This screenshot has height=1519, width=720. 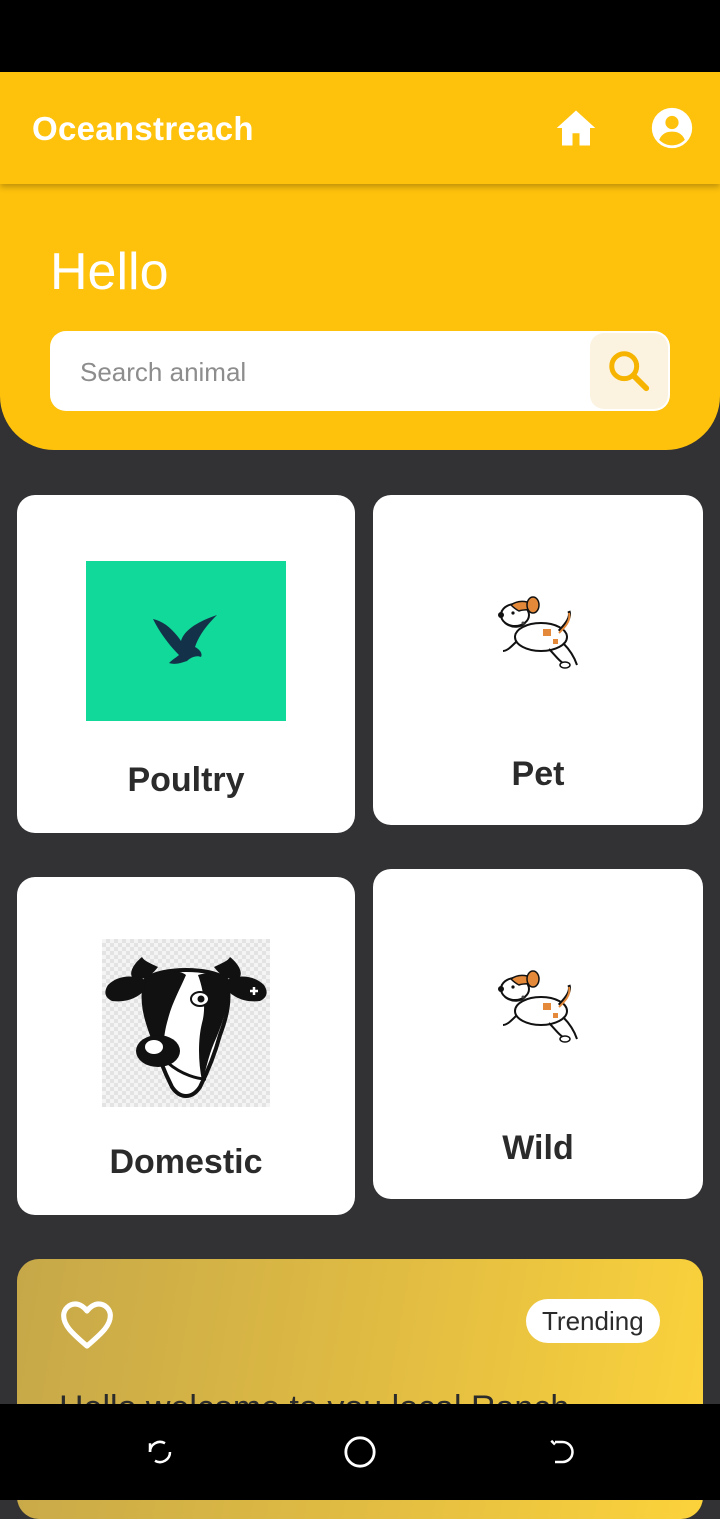 I want to click on home-circle-icon, so click(x=360, y=1452).